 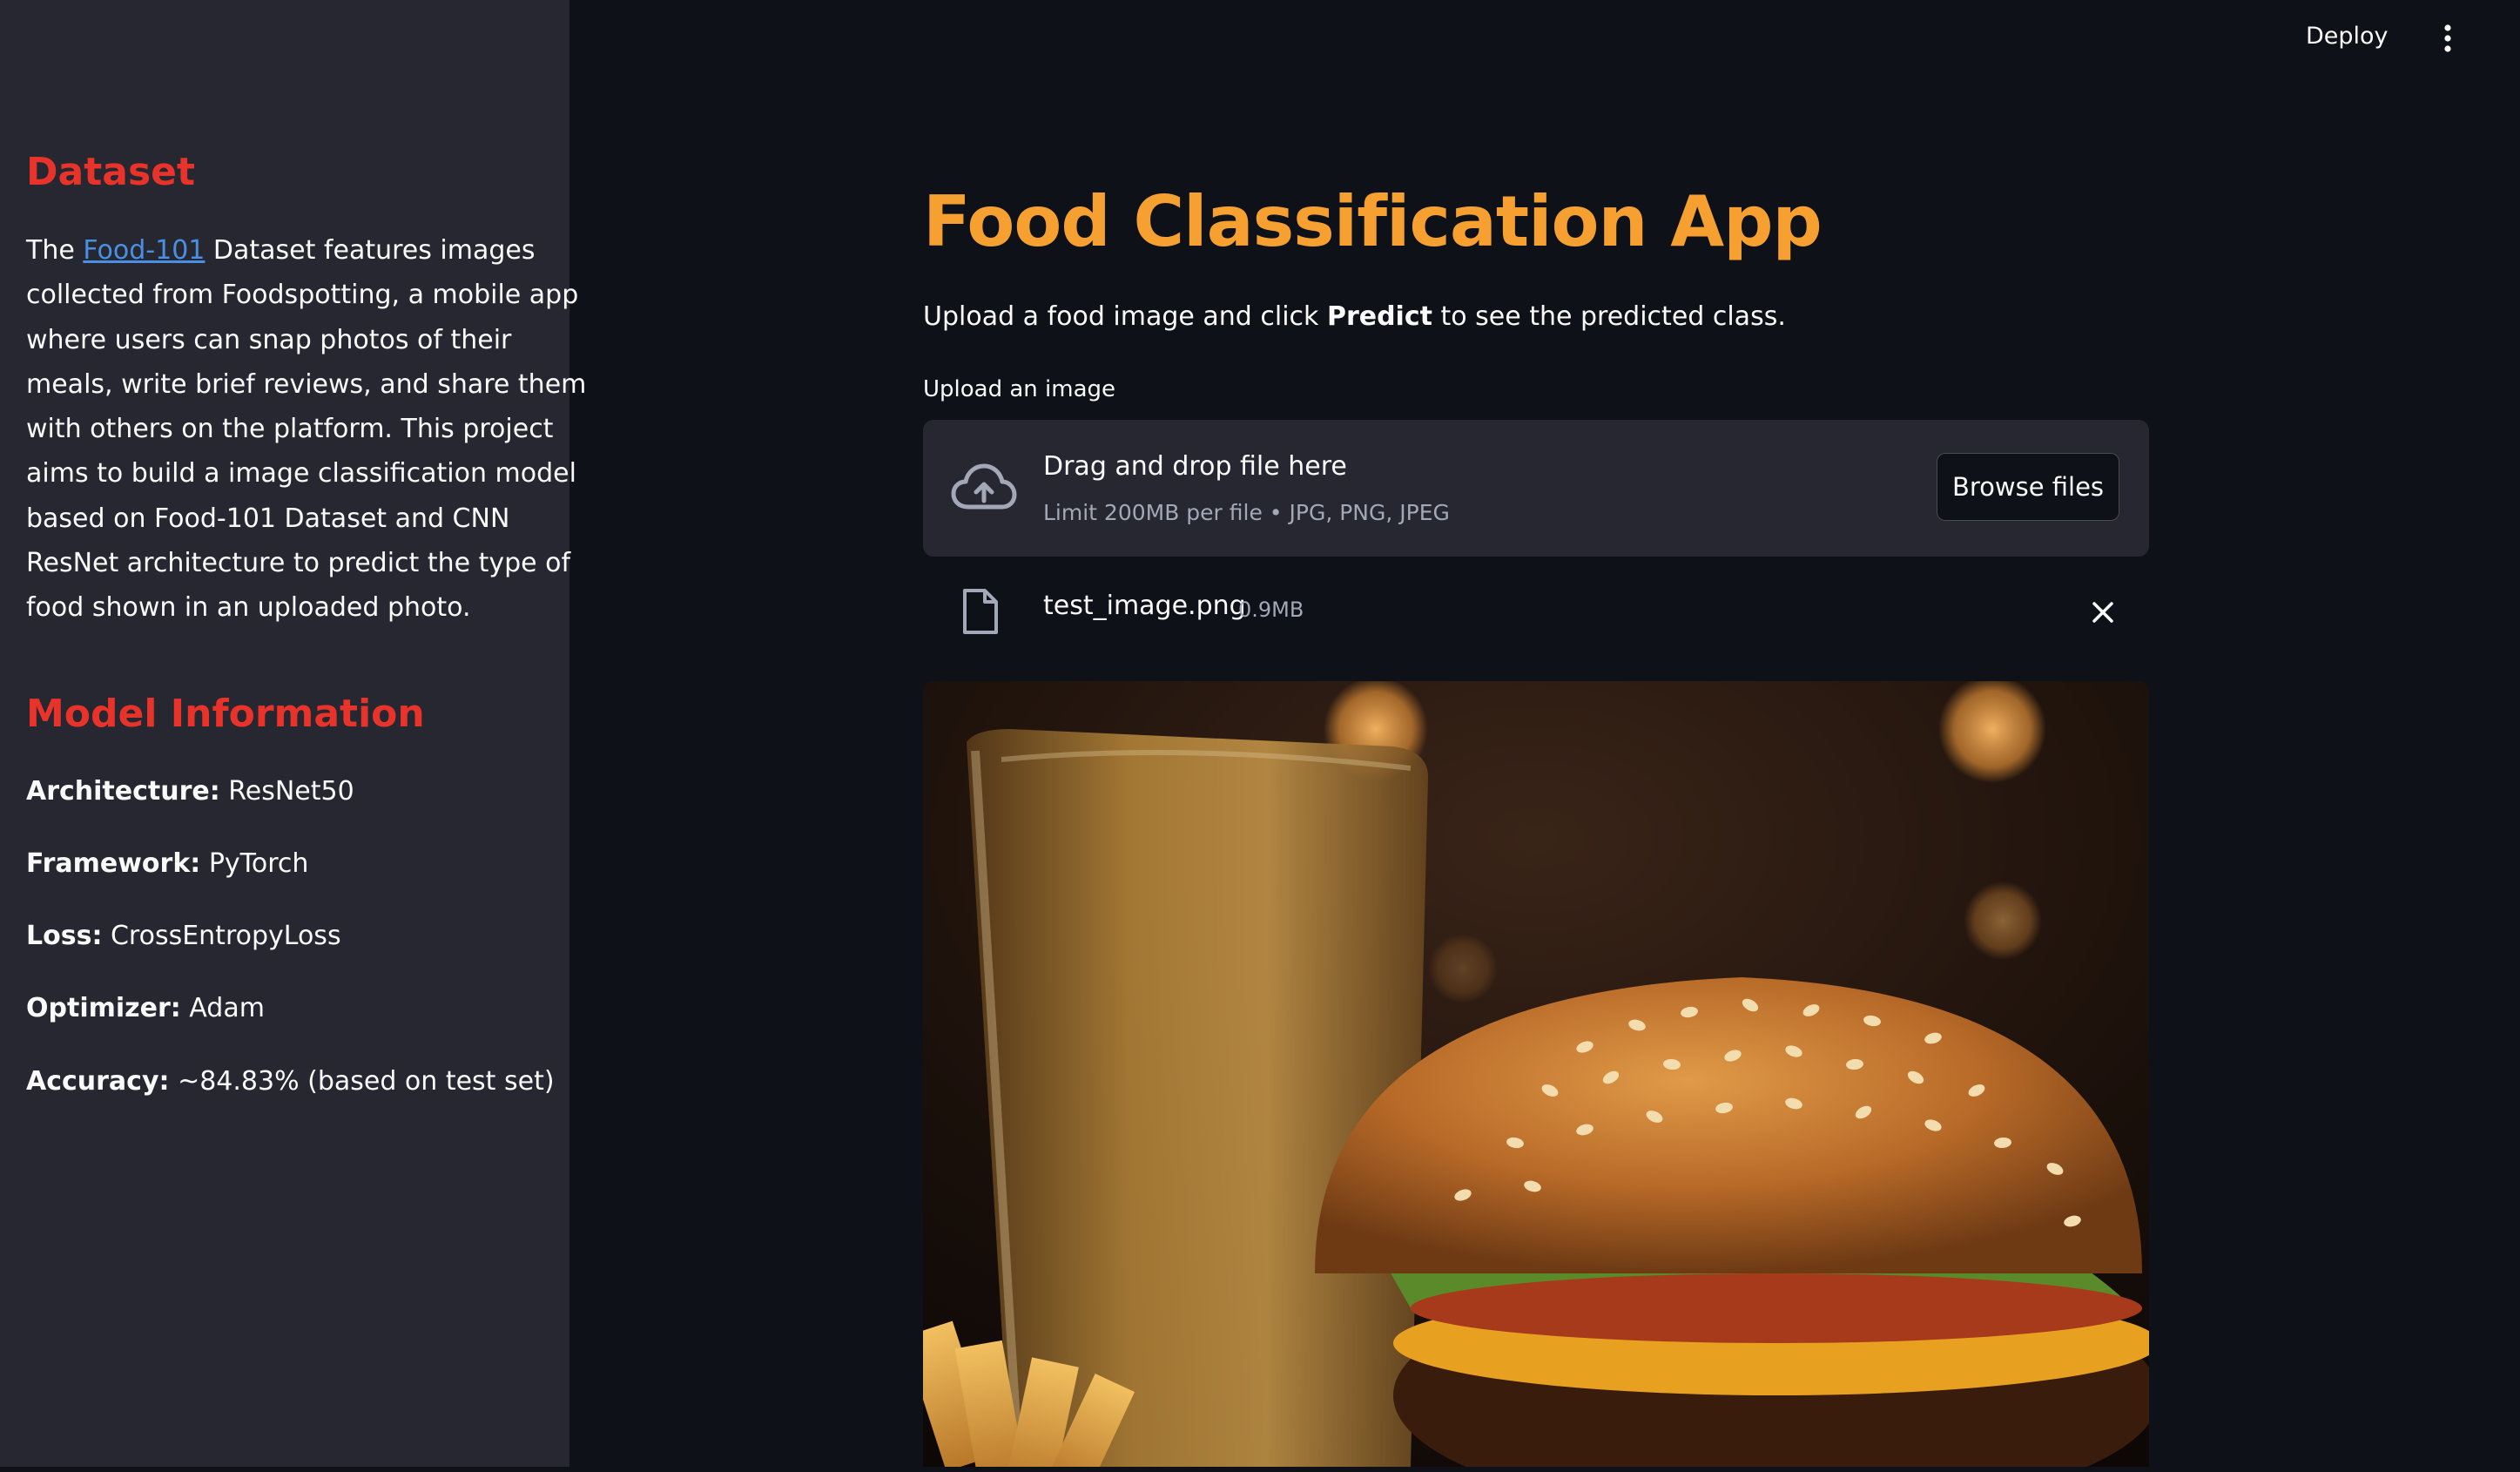 I want to click on info-value: ResNet50, so click(x=286, y=791).